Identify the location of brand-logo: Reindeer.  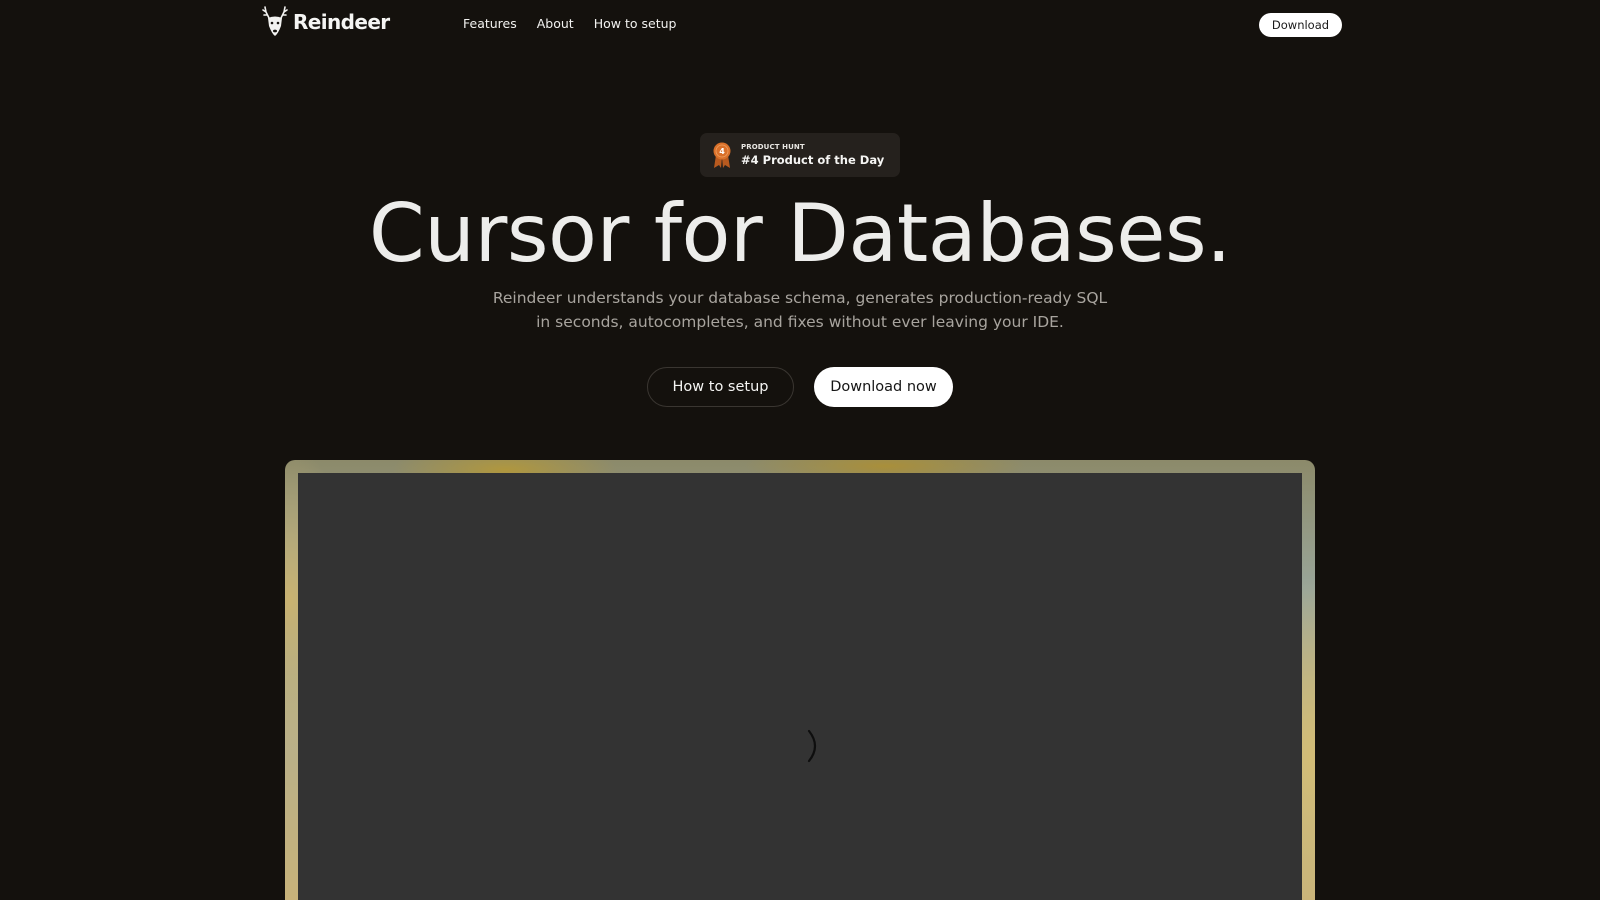
(325, 22).